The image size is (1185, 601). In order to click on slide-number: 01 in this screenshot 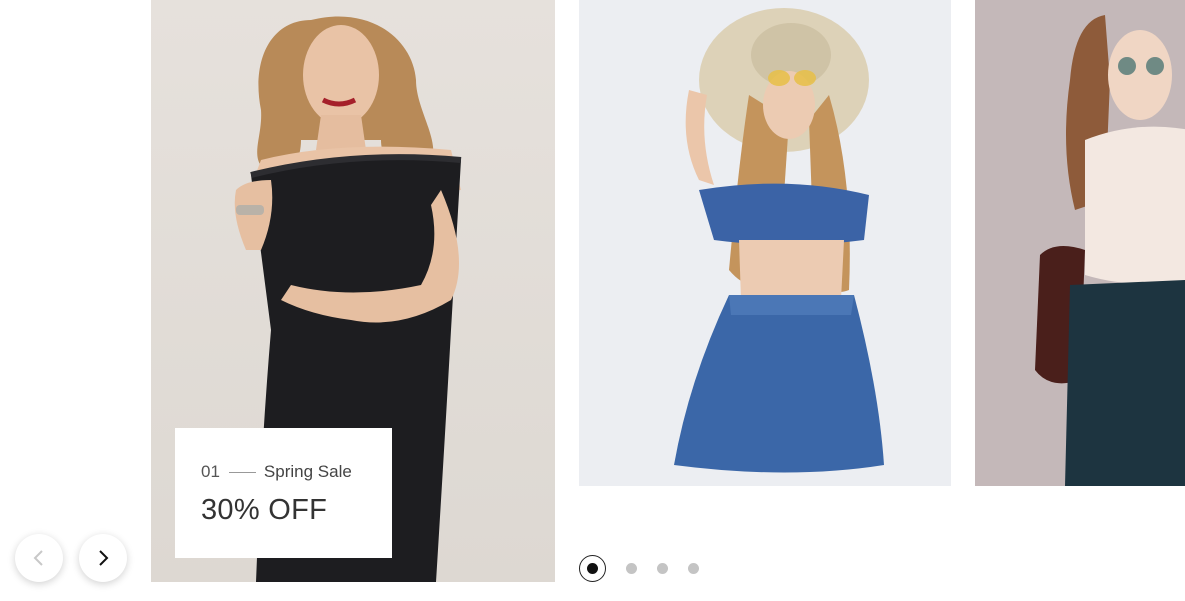, I will do `click(210, 471)`.